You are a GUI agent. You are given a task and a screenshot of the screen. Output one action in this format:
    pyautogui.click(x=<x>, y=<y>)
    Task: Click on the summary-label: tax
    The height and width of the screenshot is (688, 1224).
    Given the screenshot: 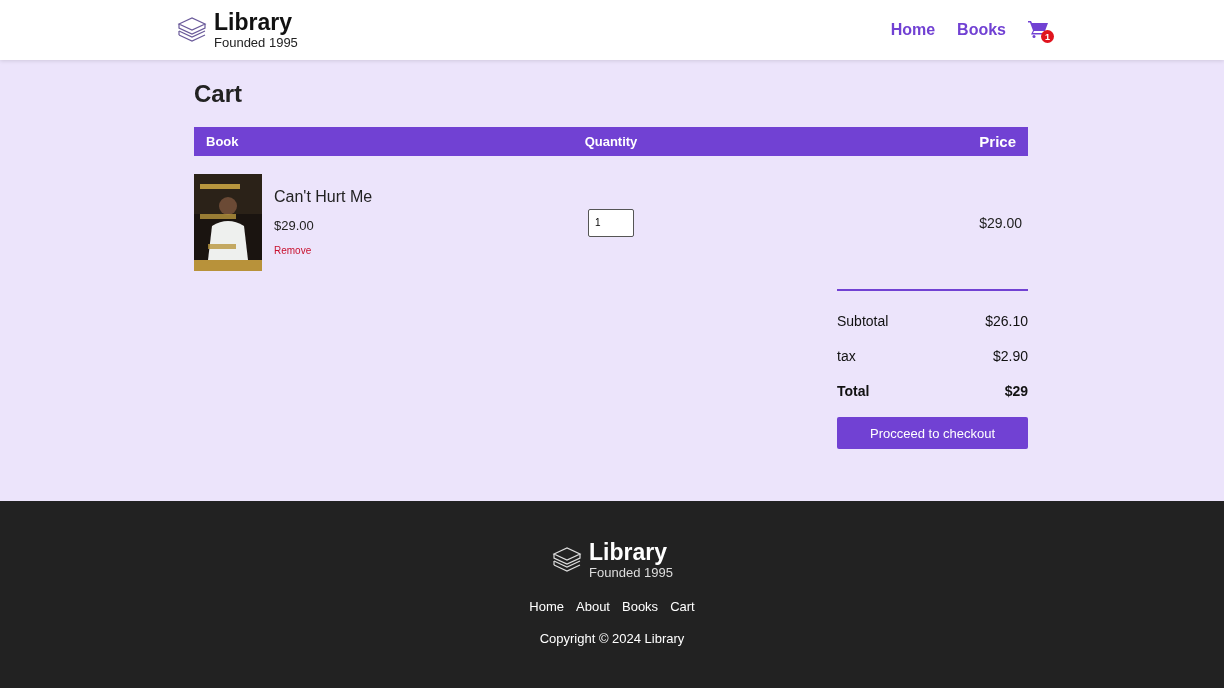 What is the action you would take?
    pyautogui.click(x=846, y=355)
    